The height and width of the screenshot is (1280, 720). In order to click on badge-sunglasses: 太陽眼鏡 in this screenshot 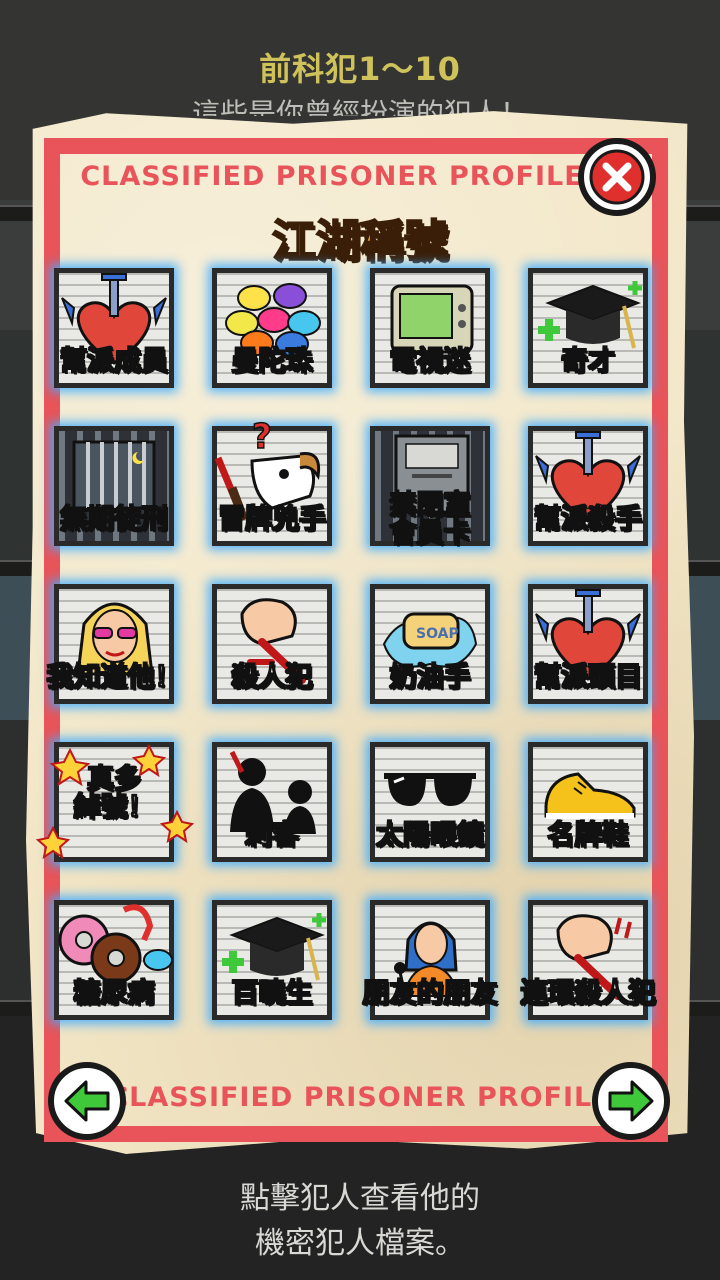, I will do `click(431, 811)`.